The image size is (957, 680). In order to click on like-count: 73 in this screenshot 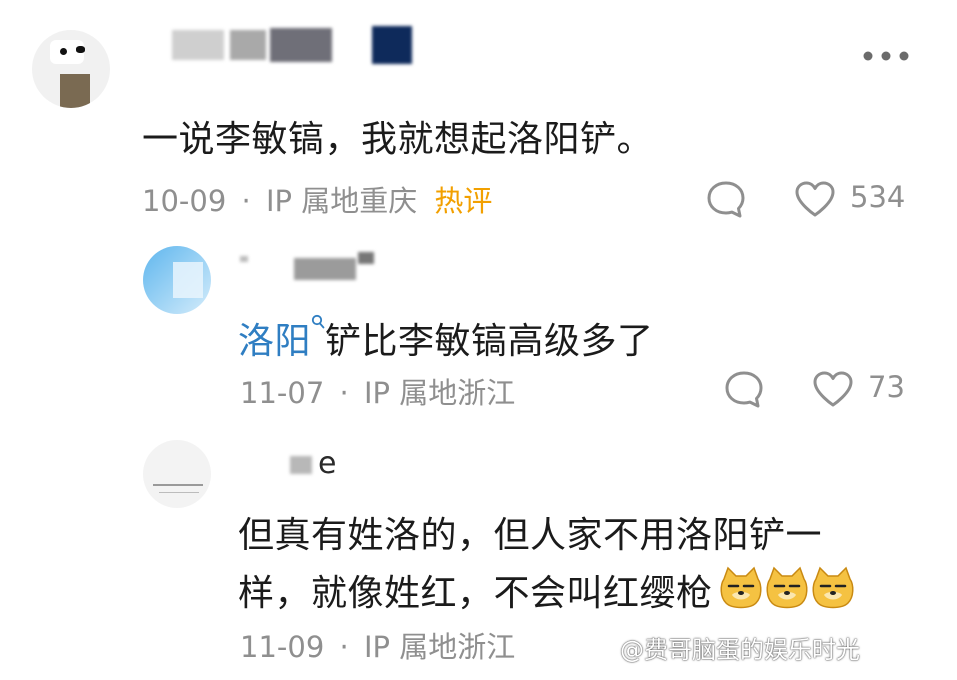, I will do `click(886, 387)`.